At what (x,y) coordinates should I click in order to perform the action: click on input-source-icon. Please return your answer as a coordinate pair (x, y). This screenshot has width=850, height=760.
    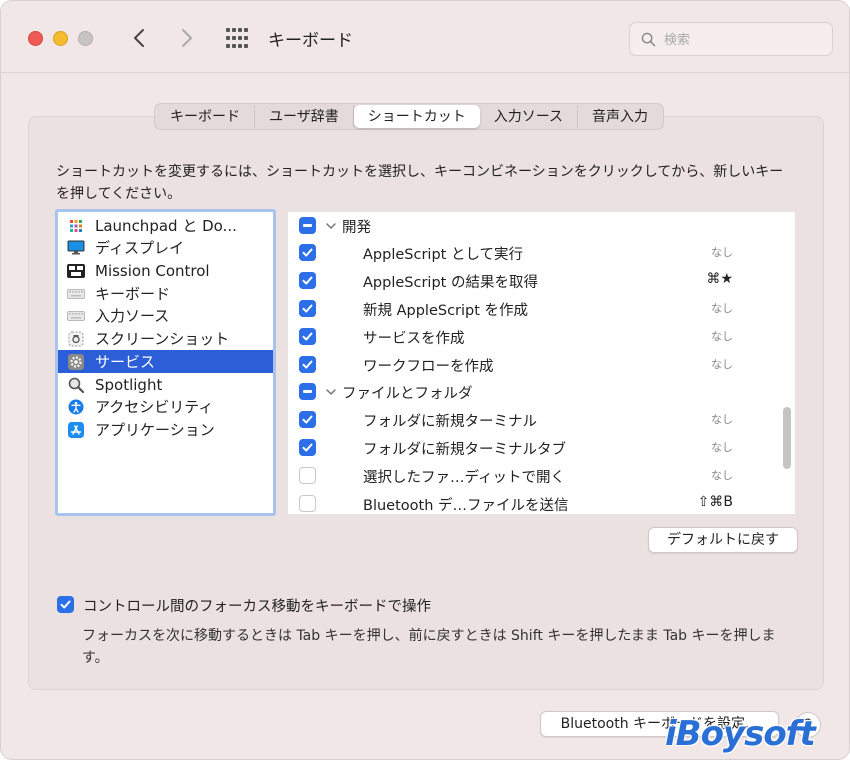
    Looking at the image, I should click on (76, 316).